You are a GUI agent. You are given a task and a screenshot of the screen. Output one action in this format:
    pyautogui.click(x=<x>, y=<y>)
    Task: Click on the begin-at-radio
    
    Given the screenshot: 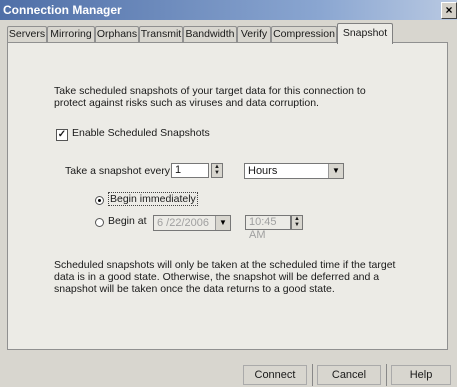 What is the action you would take?
    pyautogui.click(x=99, y=222)
    